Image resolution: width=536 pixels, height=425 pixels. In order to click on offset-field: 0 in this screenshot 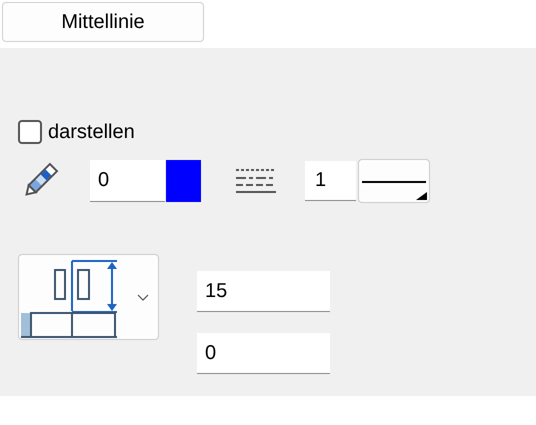, I will do `click(263, 353)`.